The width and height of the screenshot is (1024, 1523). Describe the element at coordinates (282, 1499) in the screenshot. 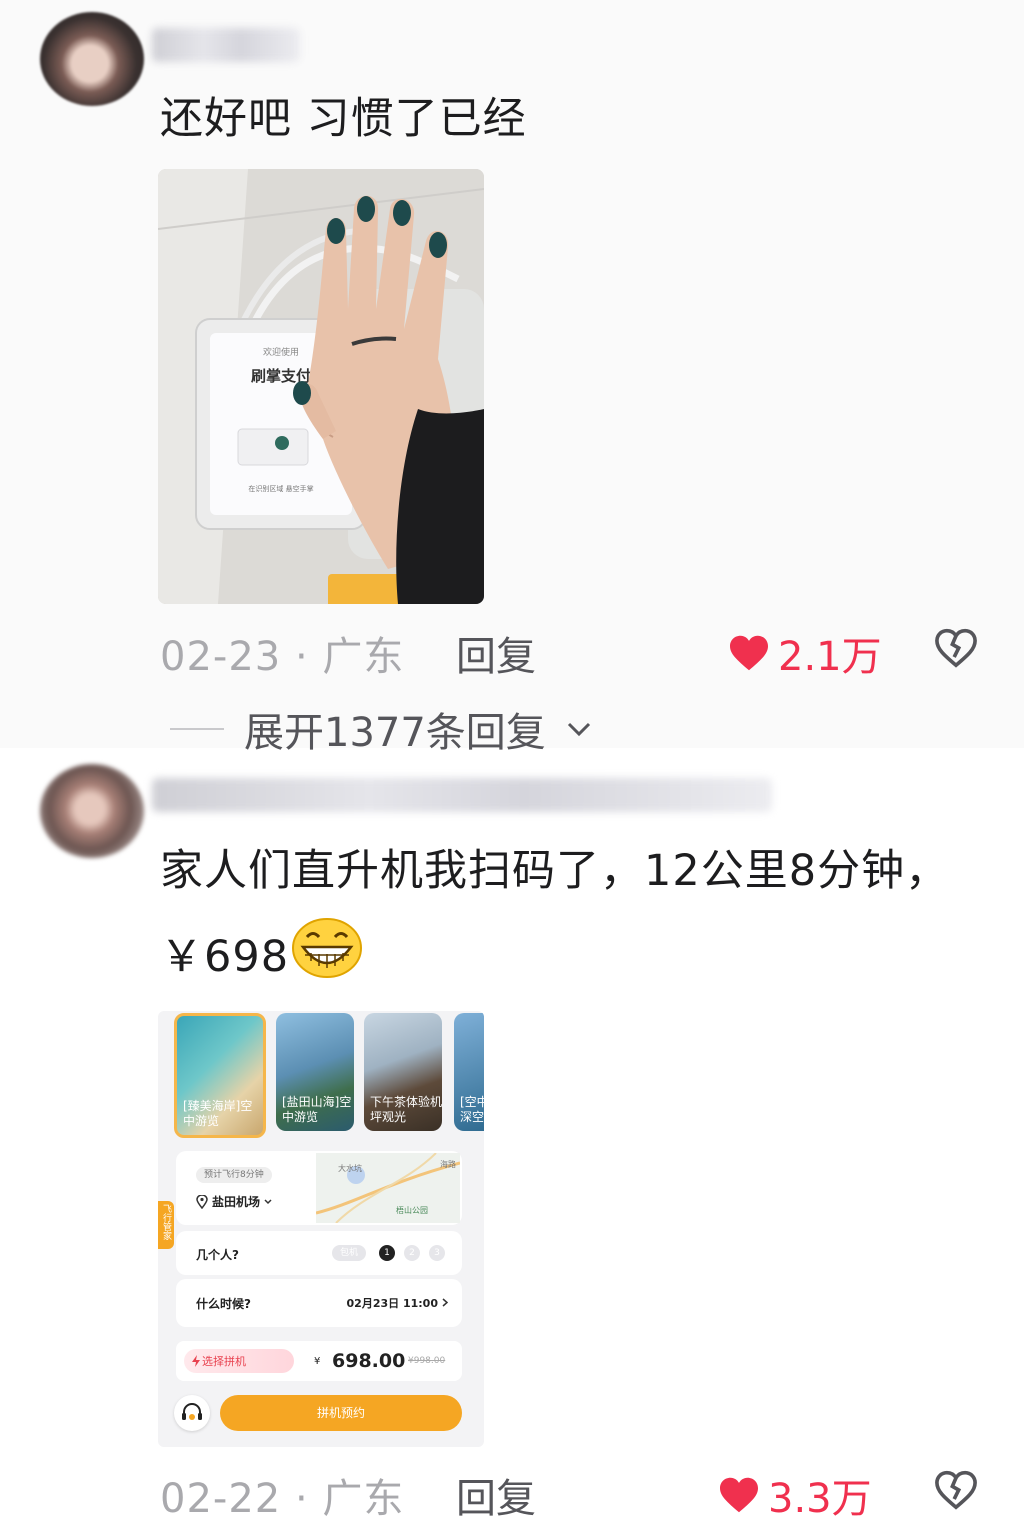

I see `comment-meta: 02-22 · 广东` at that location.